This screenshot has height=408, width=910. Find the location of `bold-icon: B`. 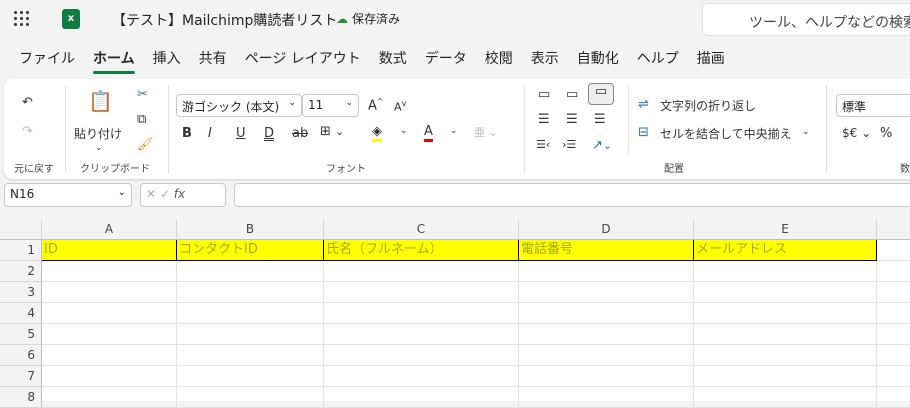

bold-icon: B is located at coordinates (187, 133).